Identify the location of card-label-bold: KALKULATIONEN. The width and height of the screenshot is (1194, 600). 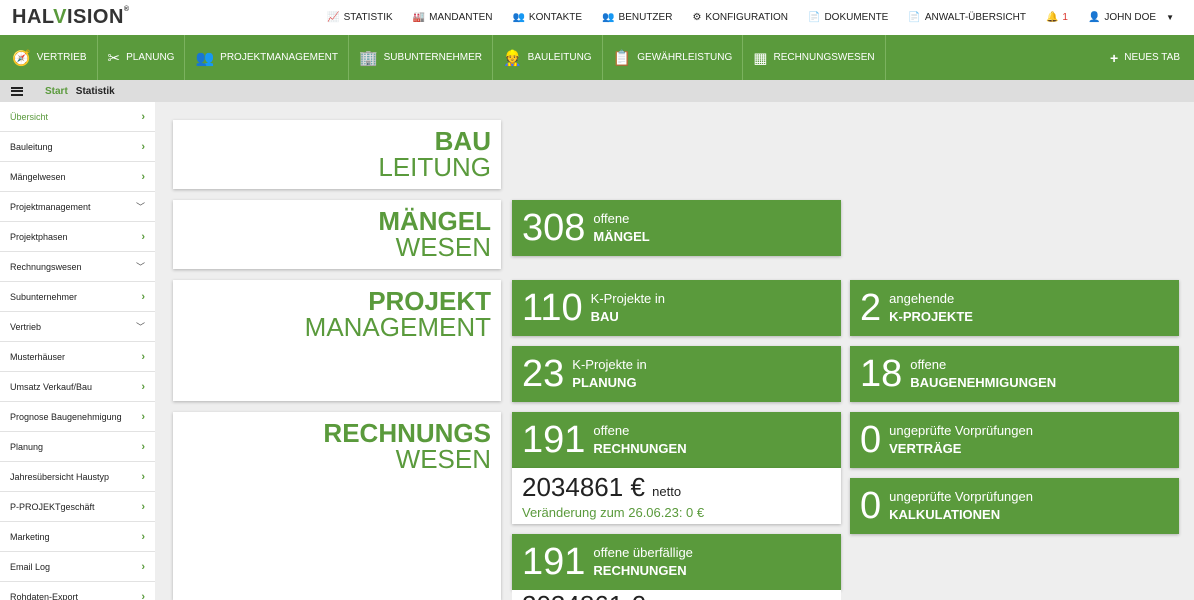
(945, 514).